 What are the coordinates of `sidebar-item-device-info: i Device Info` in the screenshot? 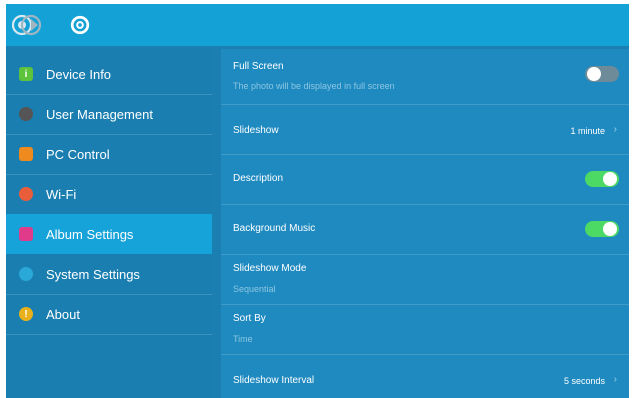 It's located at (109, 74).